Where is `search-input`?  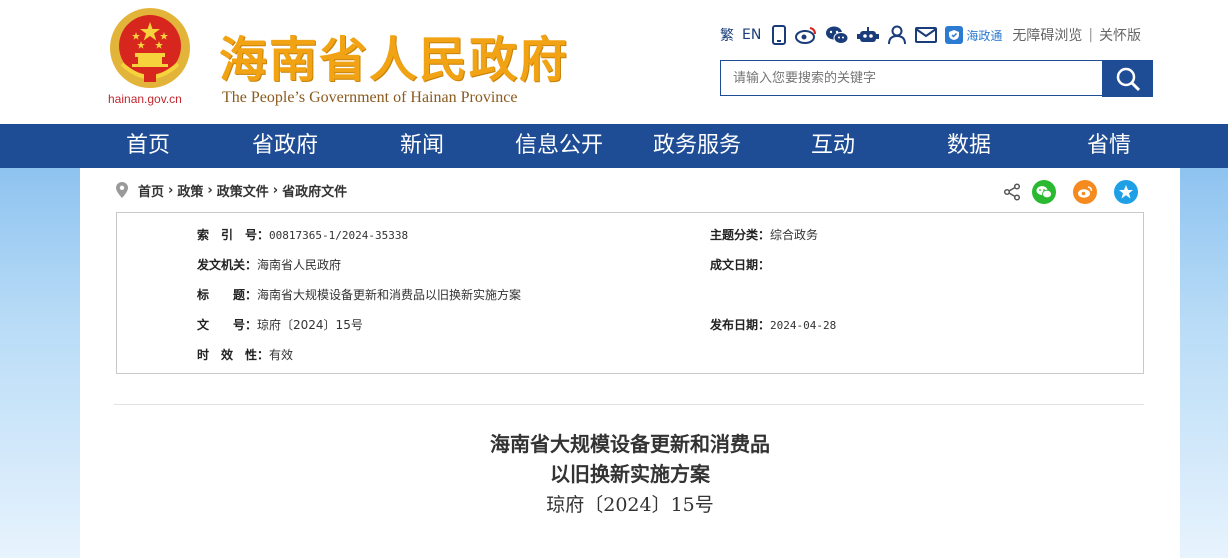
search-input is located at coordinates (911, 78).